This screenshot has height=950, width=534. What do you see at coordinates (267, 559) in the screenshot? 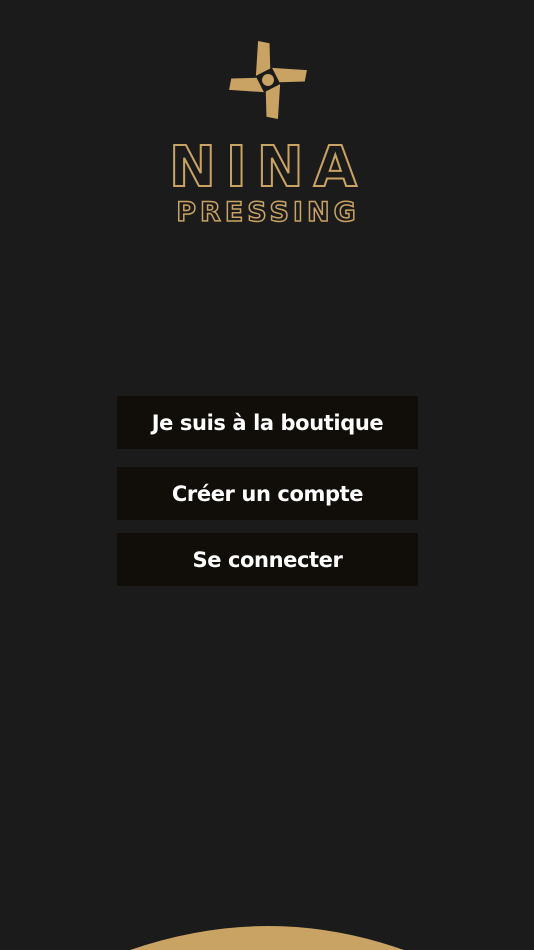
I see `login-button: Se connecter` at bounding box center [267, 559].